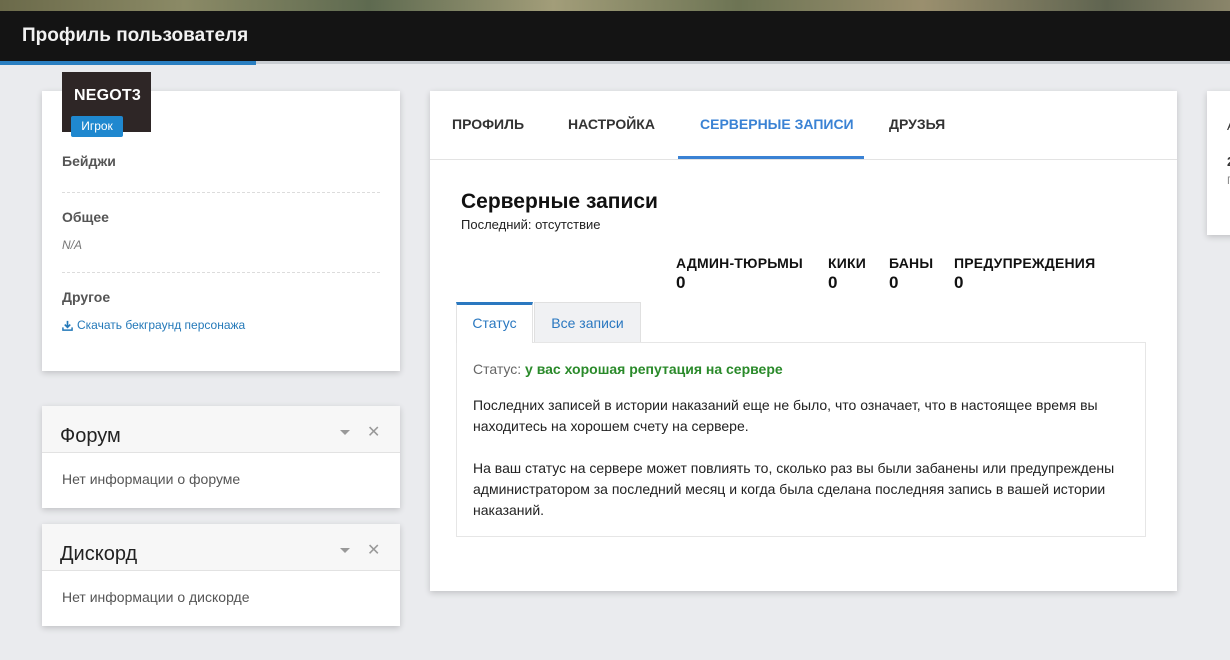 This screenshot has width=1230, height=660. What do you see at coordinates (90, 436) in the screenshot?
I see `forum-widget-title: Форум` at bounding box center [90, 436].